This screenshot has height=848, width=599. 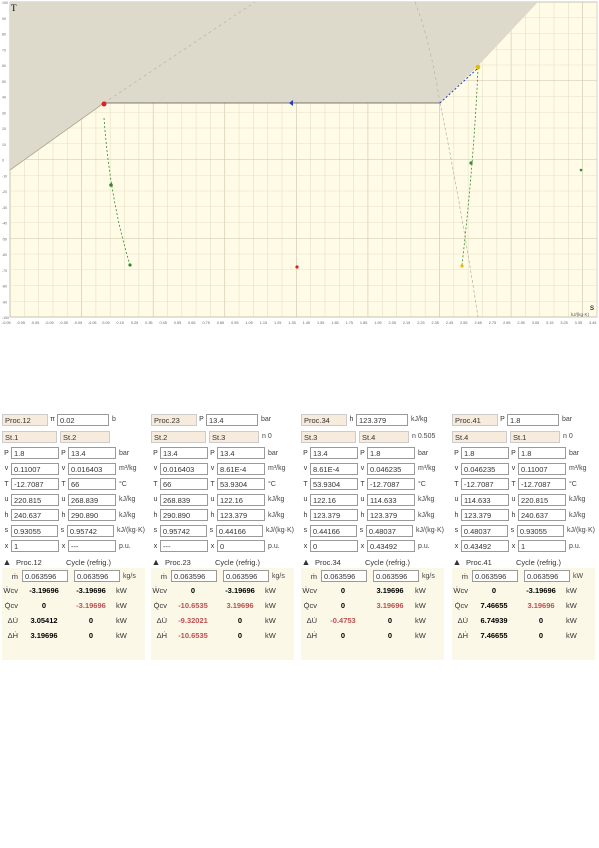 What do you see at coordinates (297, 267) in the screenshot?
I see `state-marker-red` at bounding box center [297, 267].